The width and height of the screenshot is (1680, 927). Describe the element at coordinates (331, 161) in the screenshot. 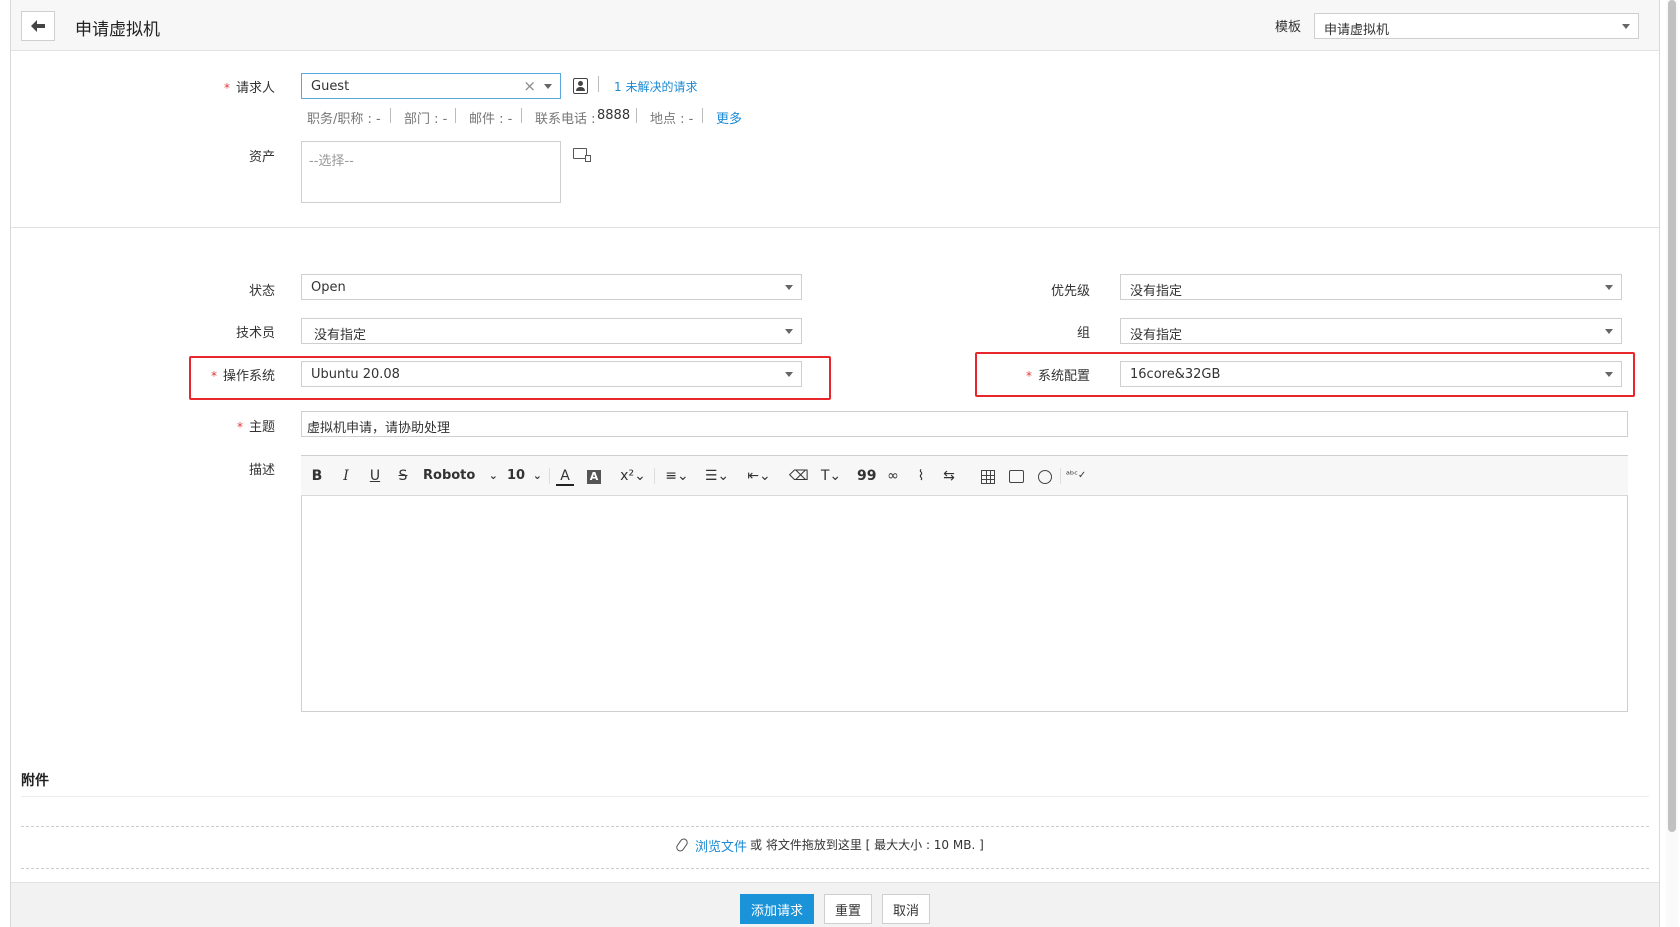

I see `asset-placeholder: --选择--` at that location.